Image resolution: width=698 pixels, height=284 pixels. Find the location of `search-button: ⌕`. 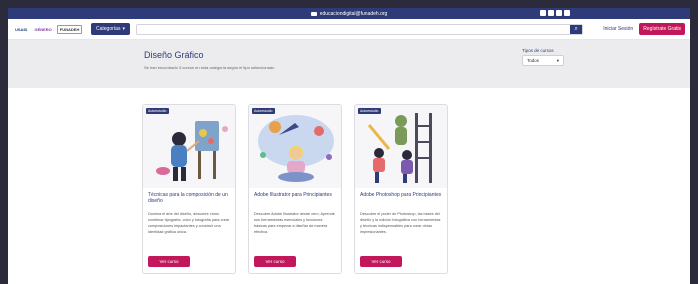

search-button: ⌕ is located at coordinates (576, 29).